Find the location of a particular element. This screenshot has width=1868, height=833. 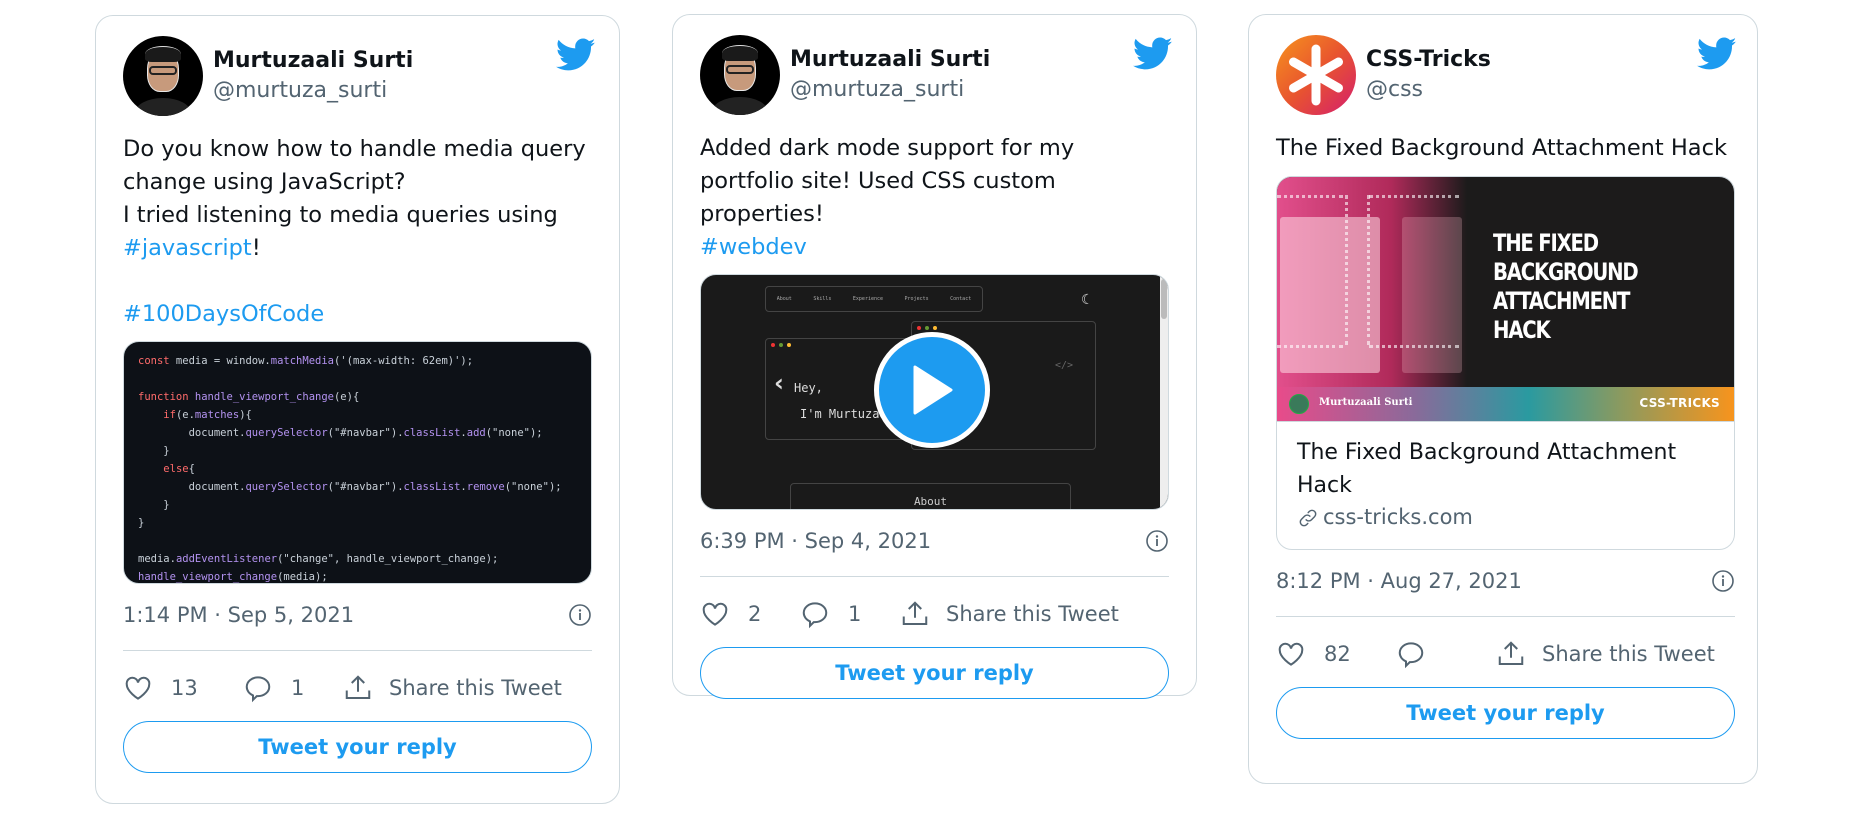

code-line: handle_viewport_change(media); is located at coordinates (233, 577).